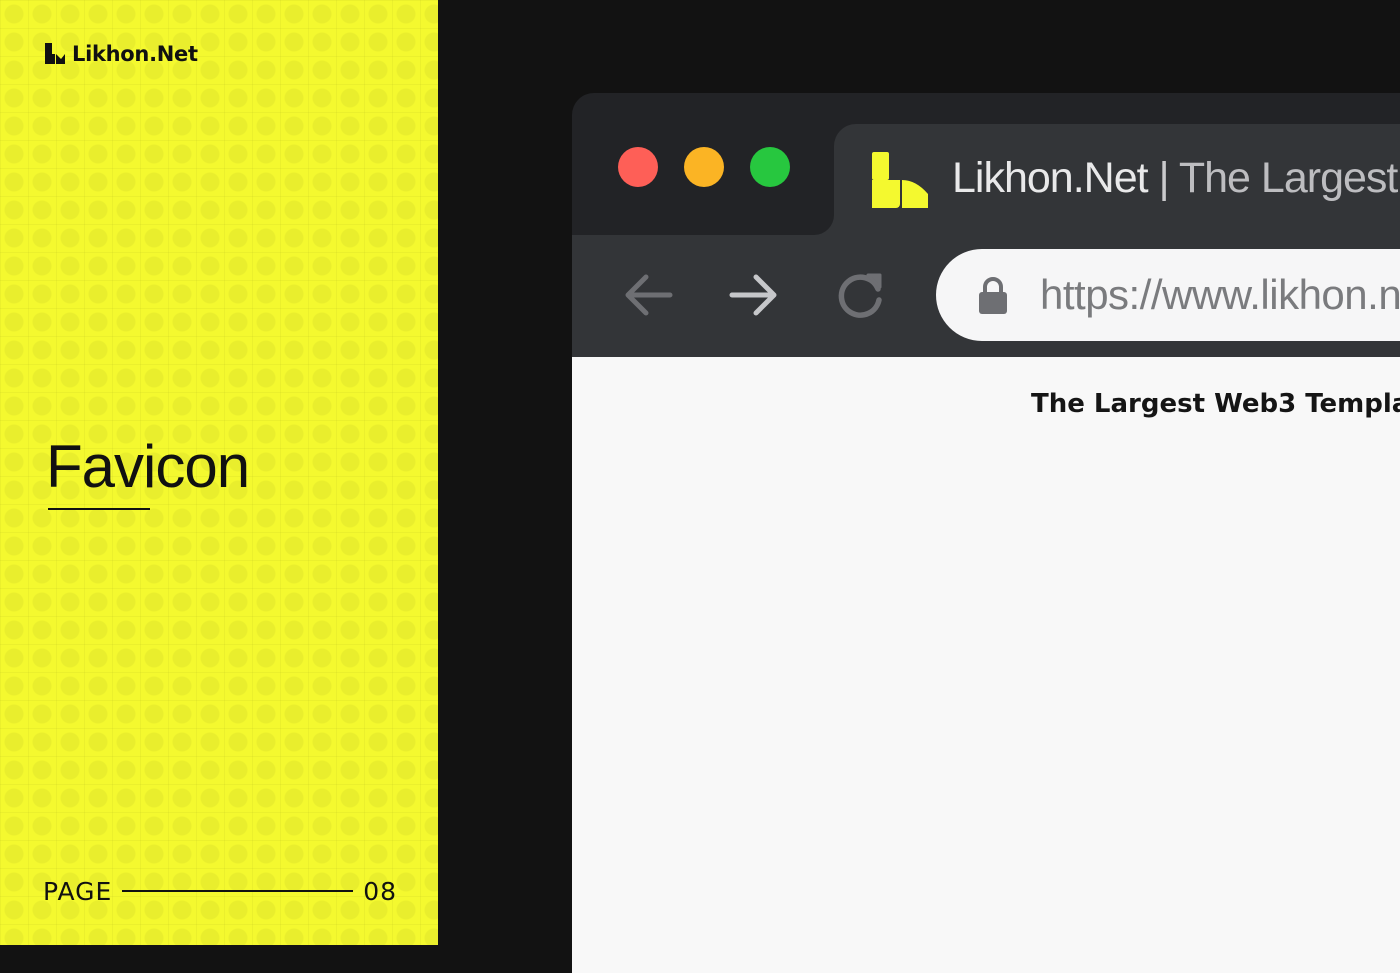  Describe the element at coordinates (754, 295) in the screenshot. I see `arrow-right-icon` at that location.